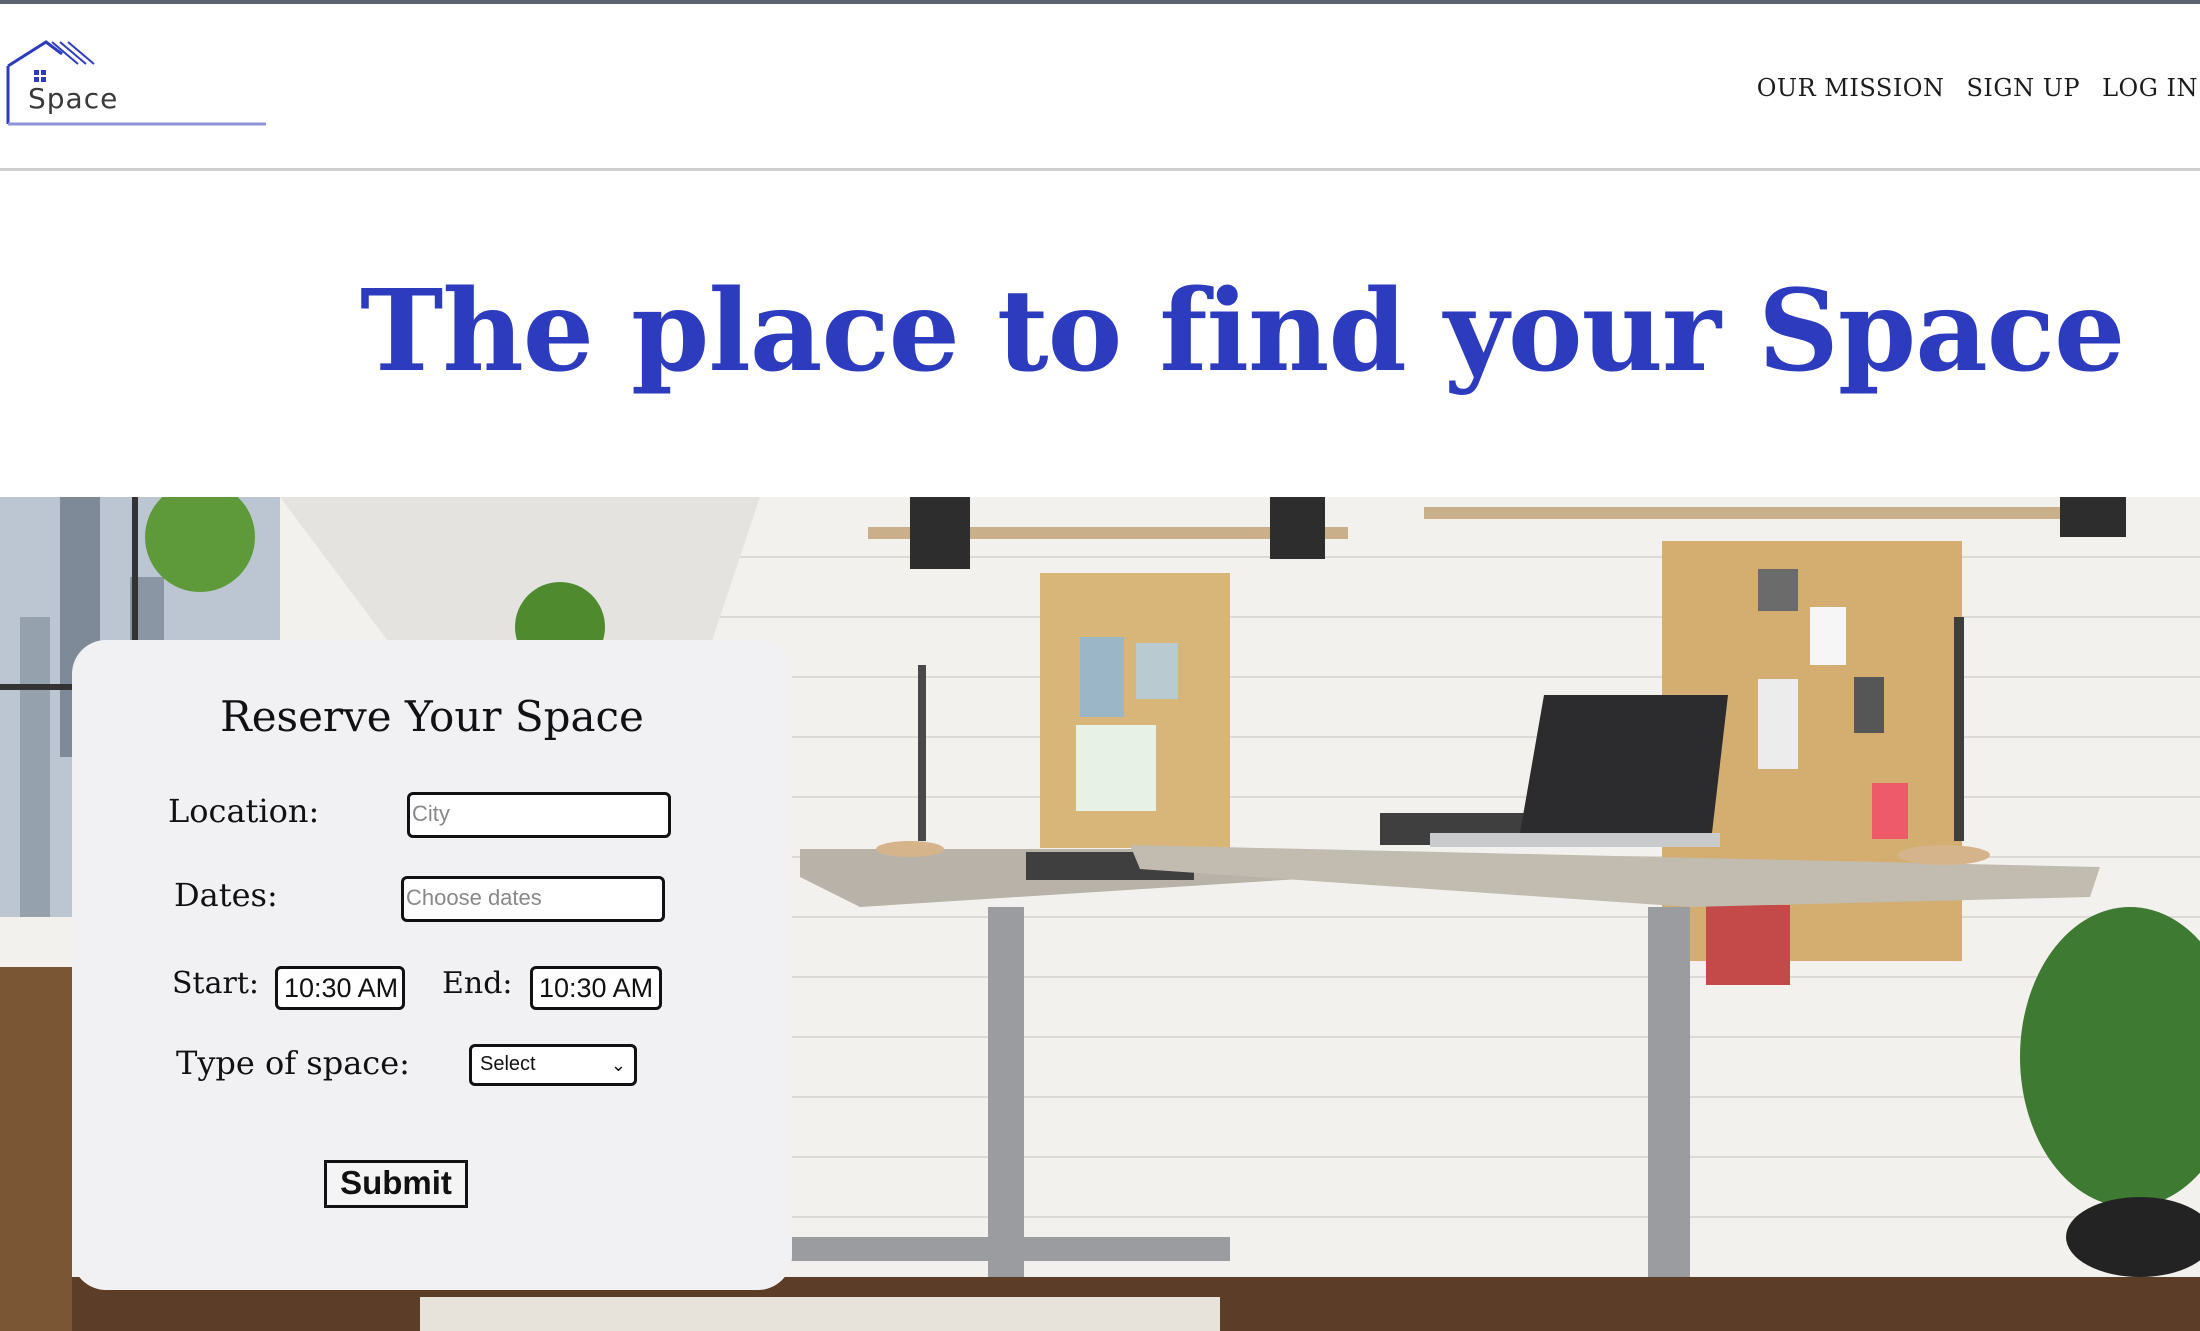 The width and height of the screenshot is (2200, 1331). Describe the element at coordinates (508, 1064) in the screenshot. I see `space-type-selected: Select` at that location.